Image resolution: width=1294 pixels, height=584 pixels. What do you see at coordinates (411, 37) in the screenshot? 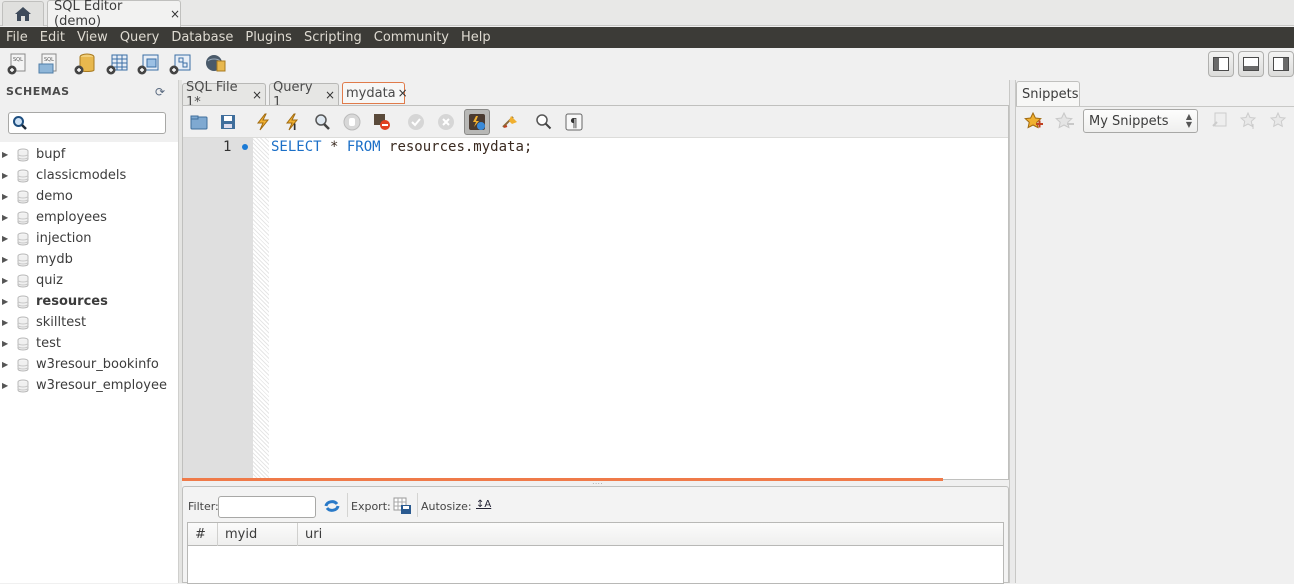
I see `menu-community: Community` at bounding box center [411, 37].